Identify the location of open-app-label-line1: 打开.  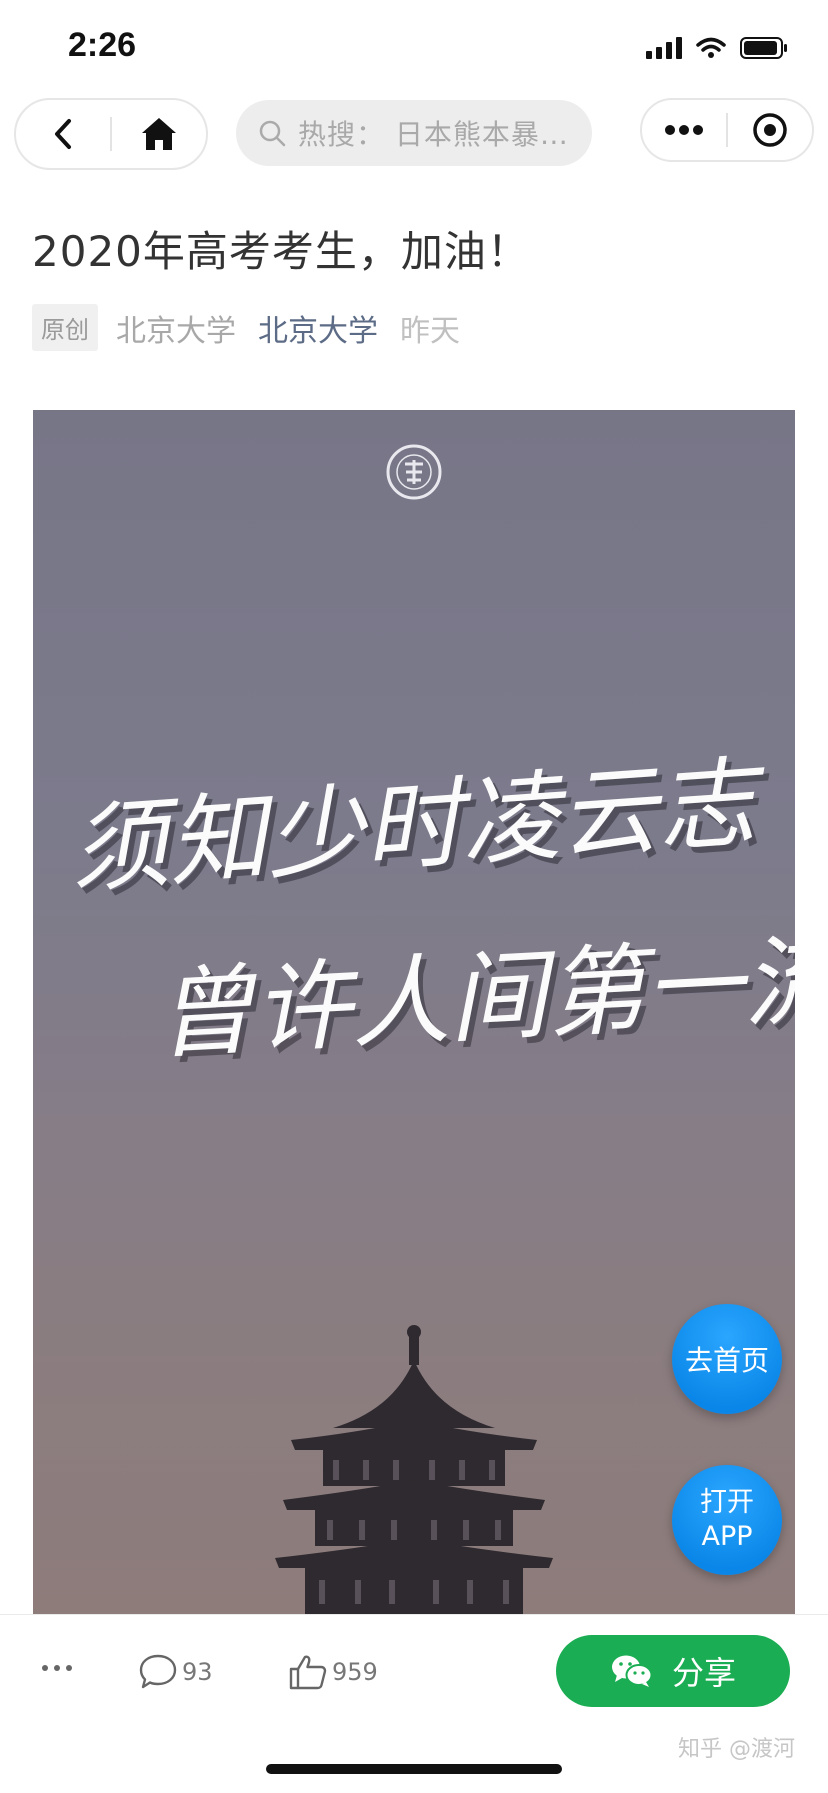
(727, 1502).